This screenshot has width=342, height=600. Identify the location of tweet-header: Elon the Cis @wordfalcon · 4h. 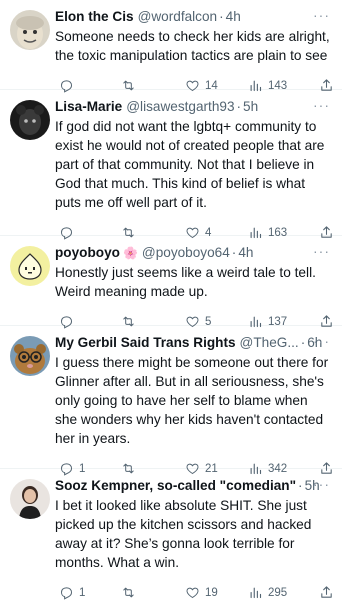
(193, 17).